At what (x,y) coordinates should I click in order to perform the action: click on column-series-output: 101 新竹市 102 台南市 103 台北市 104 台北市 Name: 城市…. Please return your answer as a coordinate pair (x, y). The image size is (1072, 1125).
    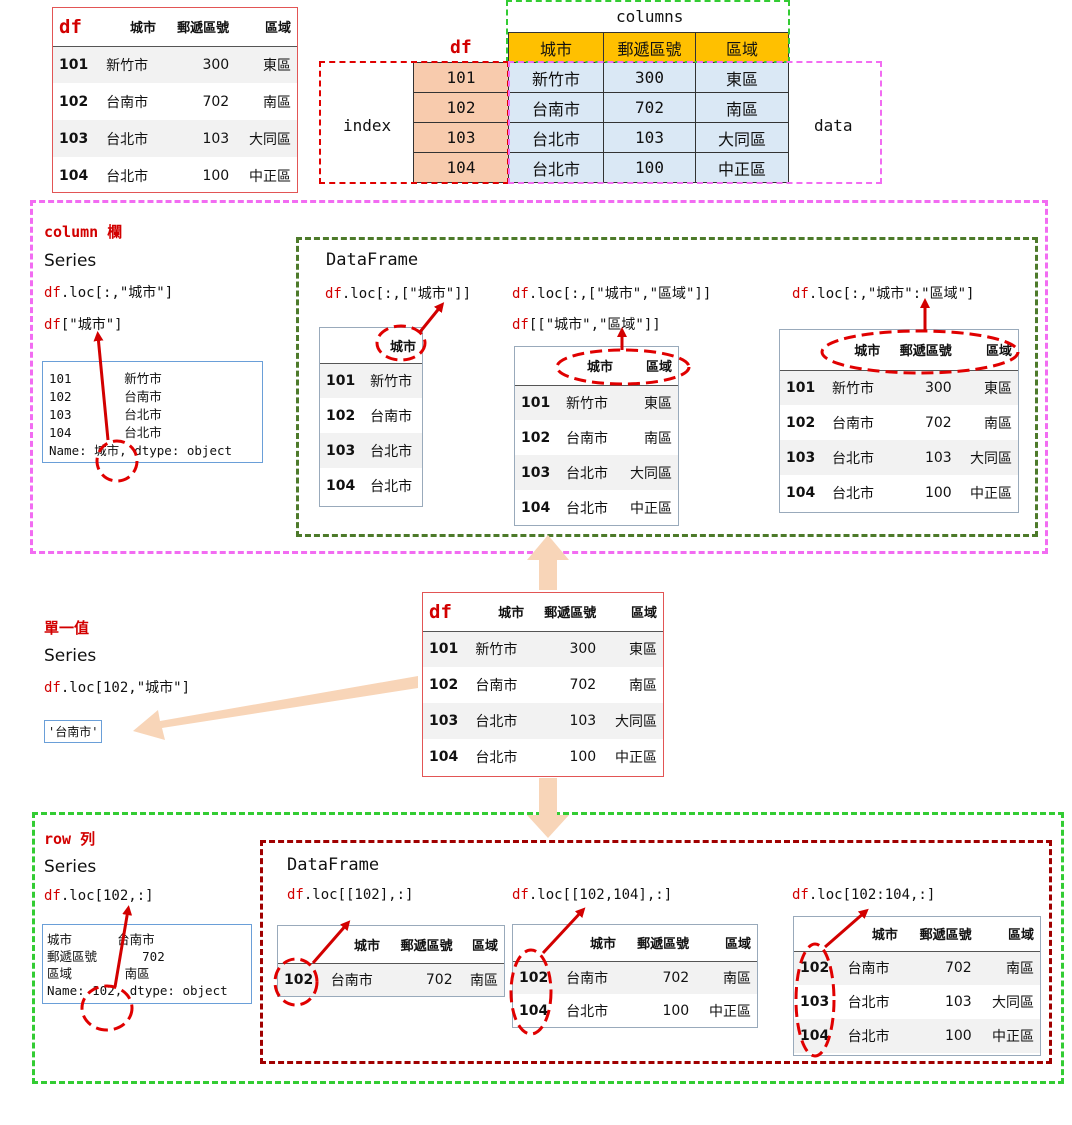
    Looking at the image, I should click on (152, 412).